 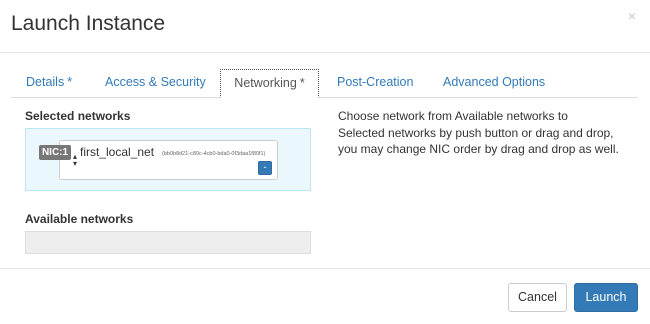 I want to click on tab-networking: Networking *, so click(x=269, y=83).